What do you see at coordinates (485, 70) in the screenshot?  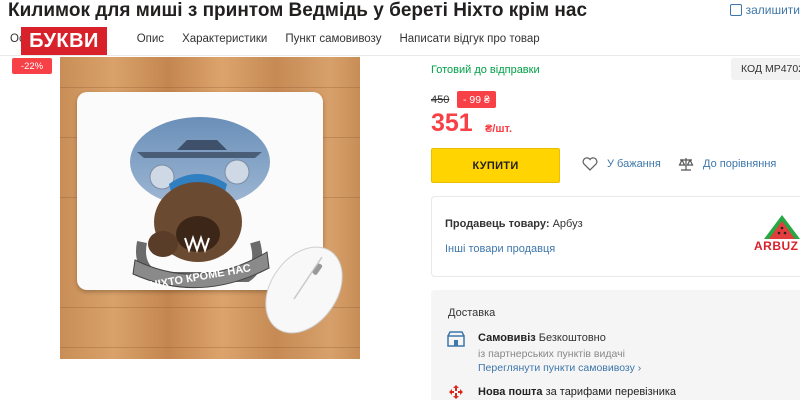 I see `availability-status: Готовий до відправки` at bounding box center [485, 70].